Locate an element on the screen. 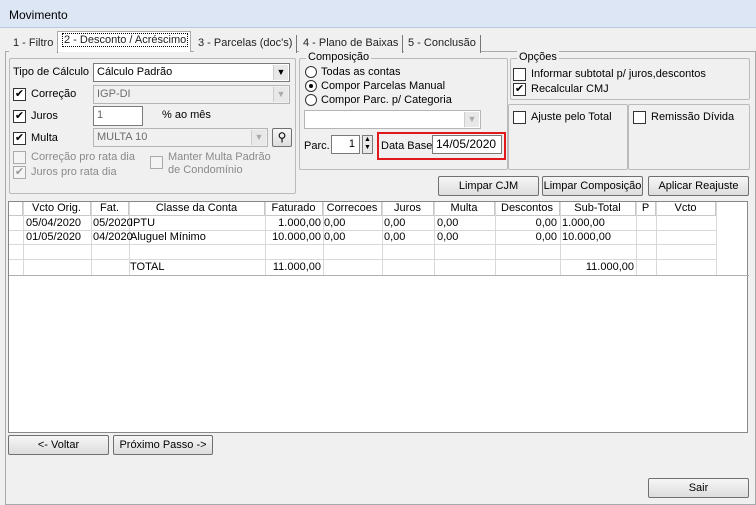 This screenshot has height=505, width=756. recalcular-cmj-label: Recalcular CMJ is located at coordinates (570, 89).